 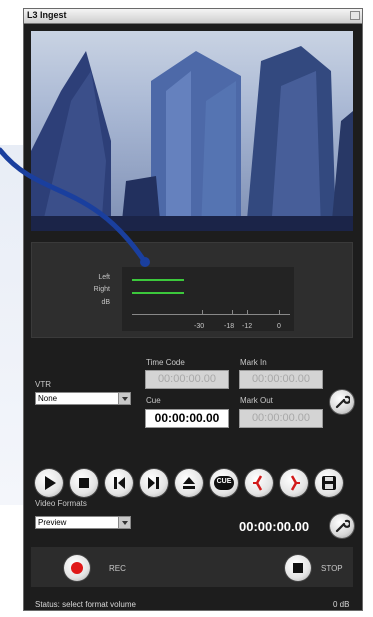 What do you see at coordinates (105, 302) in the screenshot?
I see `meter-db-label: dB` at bounding box center [105, 302].